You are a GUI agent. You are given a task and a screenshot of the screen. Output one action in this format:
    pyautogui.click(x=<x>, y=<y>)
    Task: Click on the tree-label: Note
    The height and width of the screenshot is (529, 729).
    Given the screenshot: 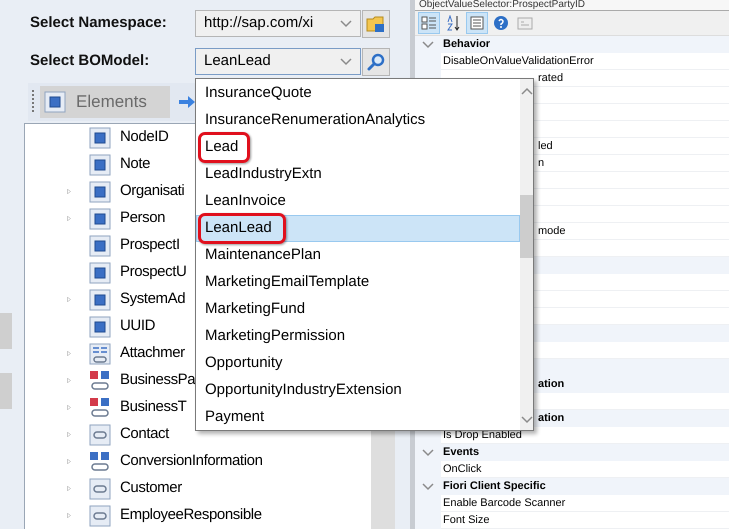 What is the action you would take?
    pyautogui.click(x=135, y=164)
    